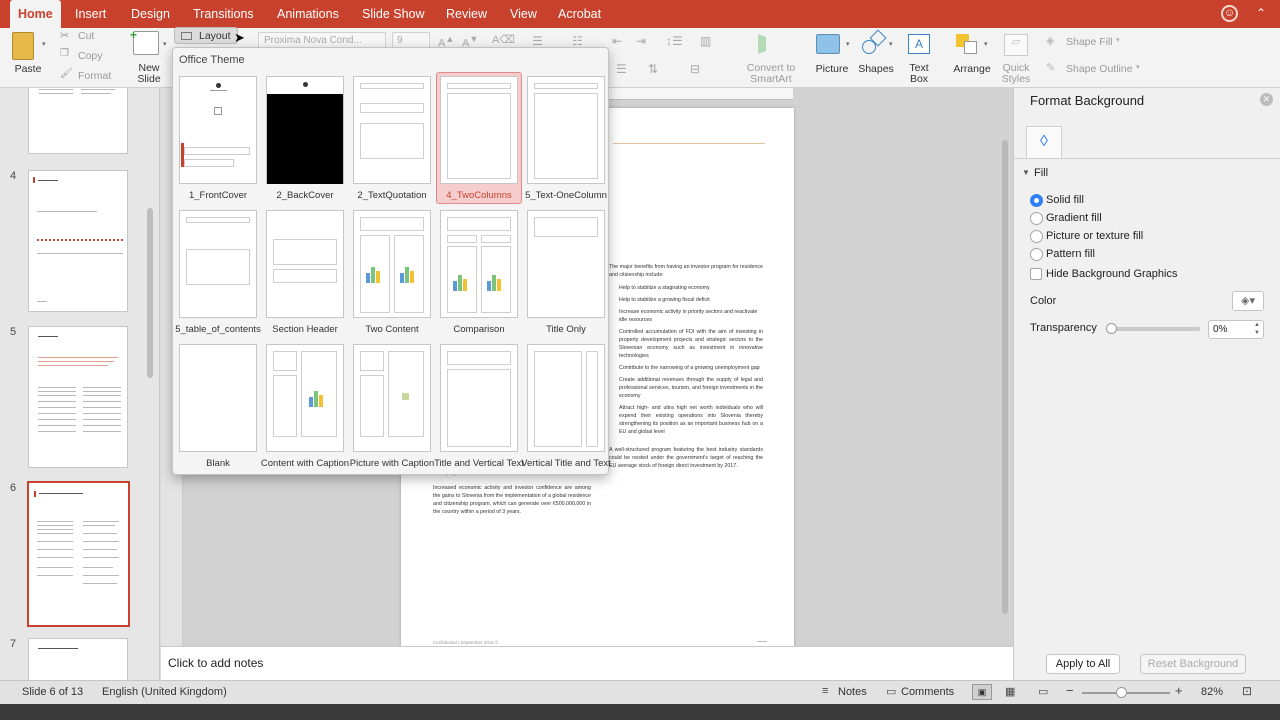  Describe the element at coordinates (1036, 236) in the screenshot. I see `picture-texture-fill-radio` at that location.